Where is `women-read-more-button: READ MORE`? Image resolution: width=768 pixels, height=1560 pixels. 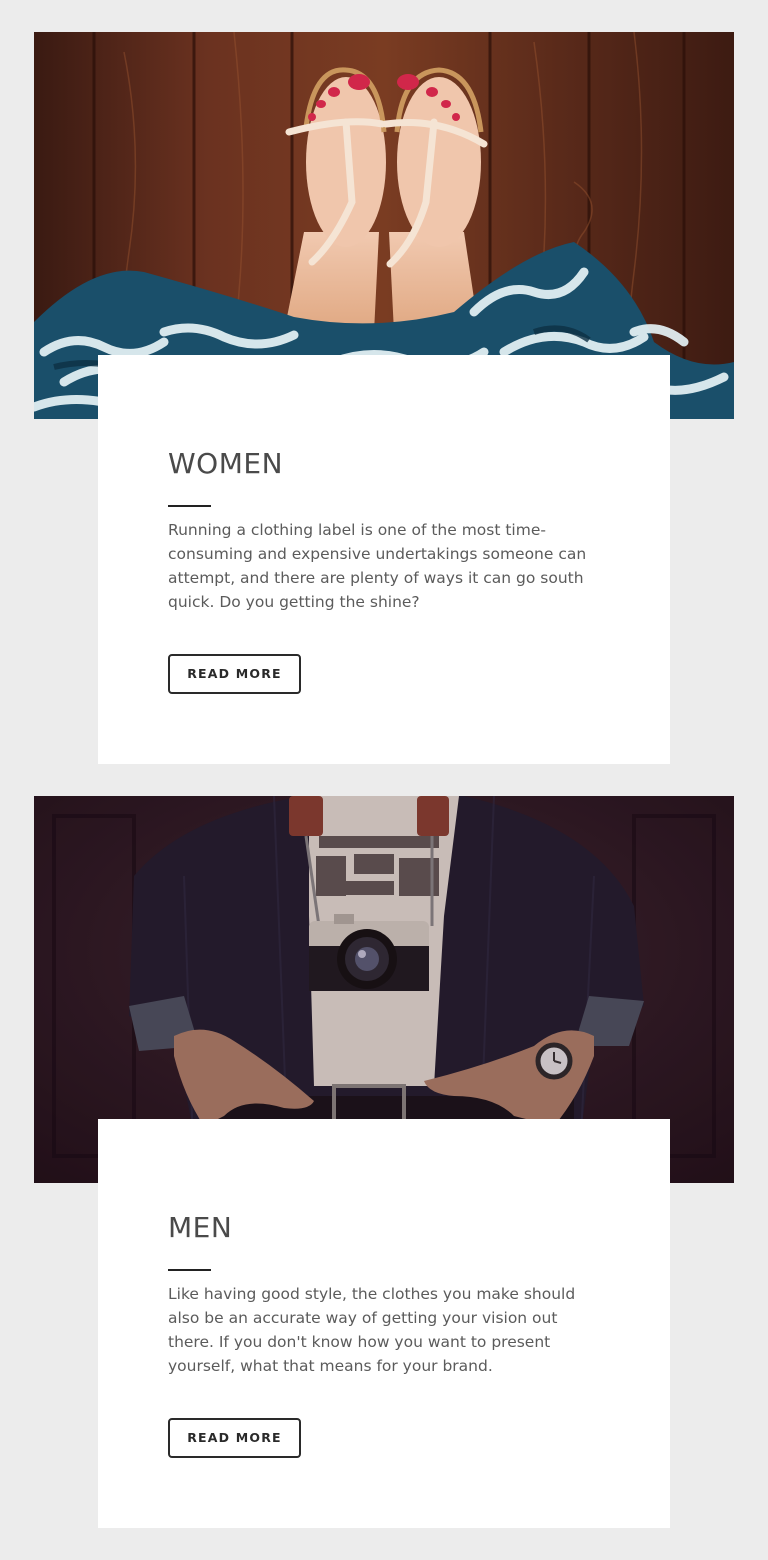 women-read-more-button: READ MORE is located at coordinates (234, 674).